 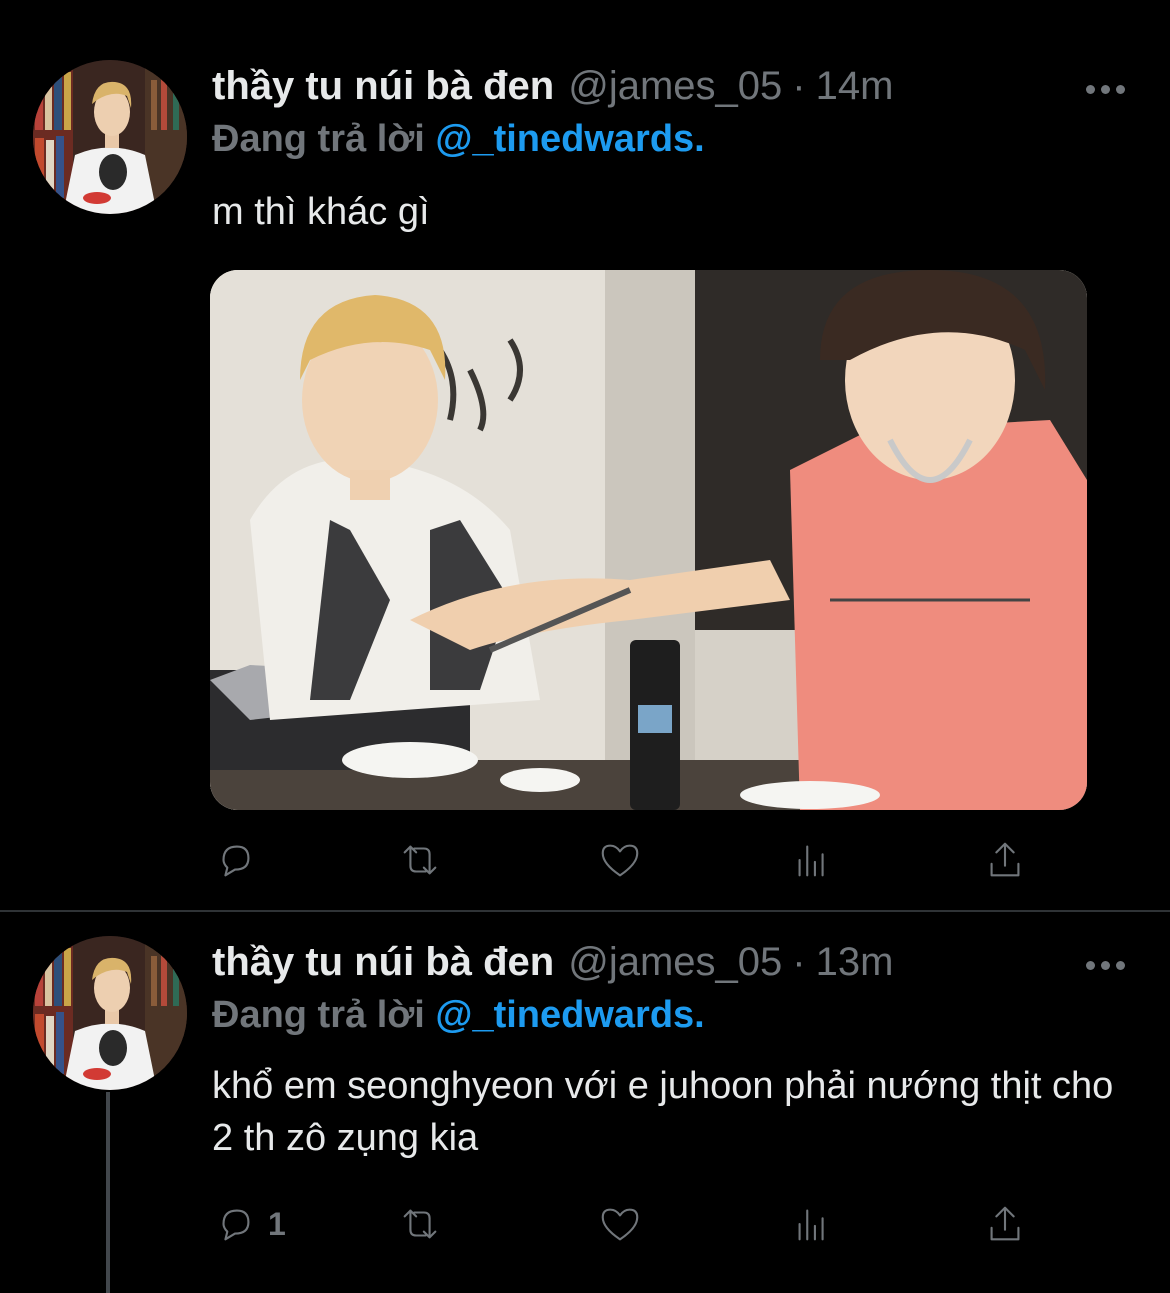 I want to click on thread-line, so click(x=108, y=1192).